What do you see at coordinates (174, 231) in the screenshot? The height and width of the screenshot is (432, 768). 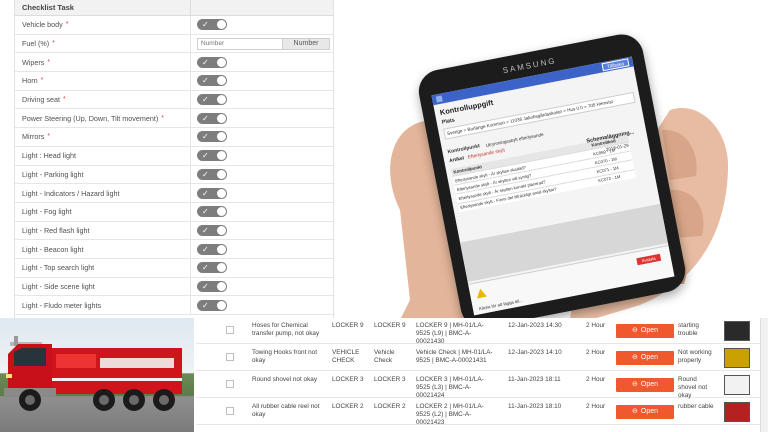 I see `checklist-row: Light - Red flash light ✓` at bounding box center [174, 231].